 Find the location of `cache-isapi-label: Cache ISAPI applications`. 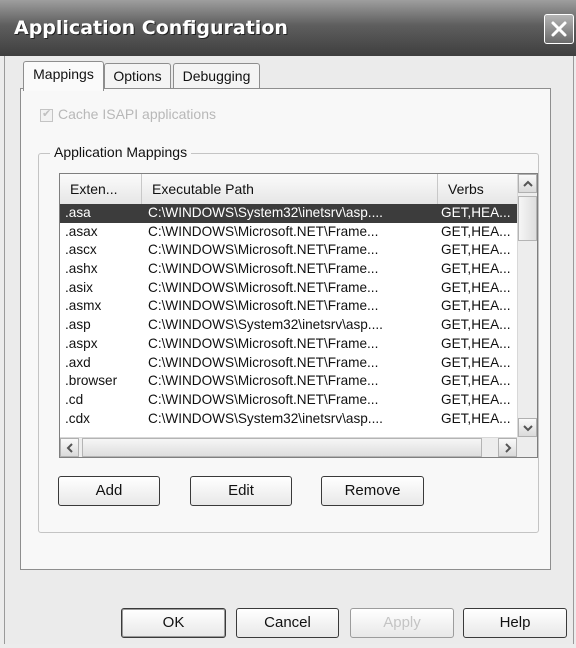

cache-isapi-label: Cache ISAPI applications is located at coordinates (137, 114).